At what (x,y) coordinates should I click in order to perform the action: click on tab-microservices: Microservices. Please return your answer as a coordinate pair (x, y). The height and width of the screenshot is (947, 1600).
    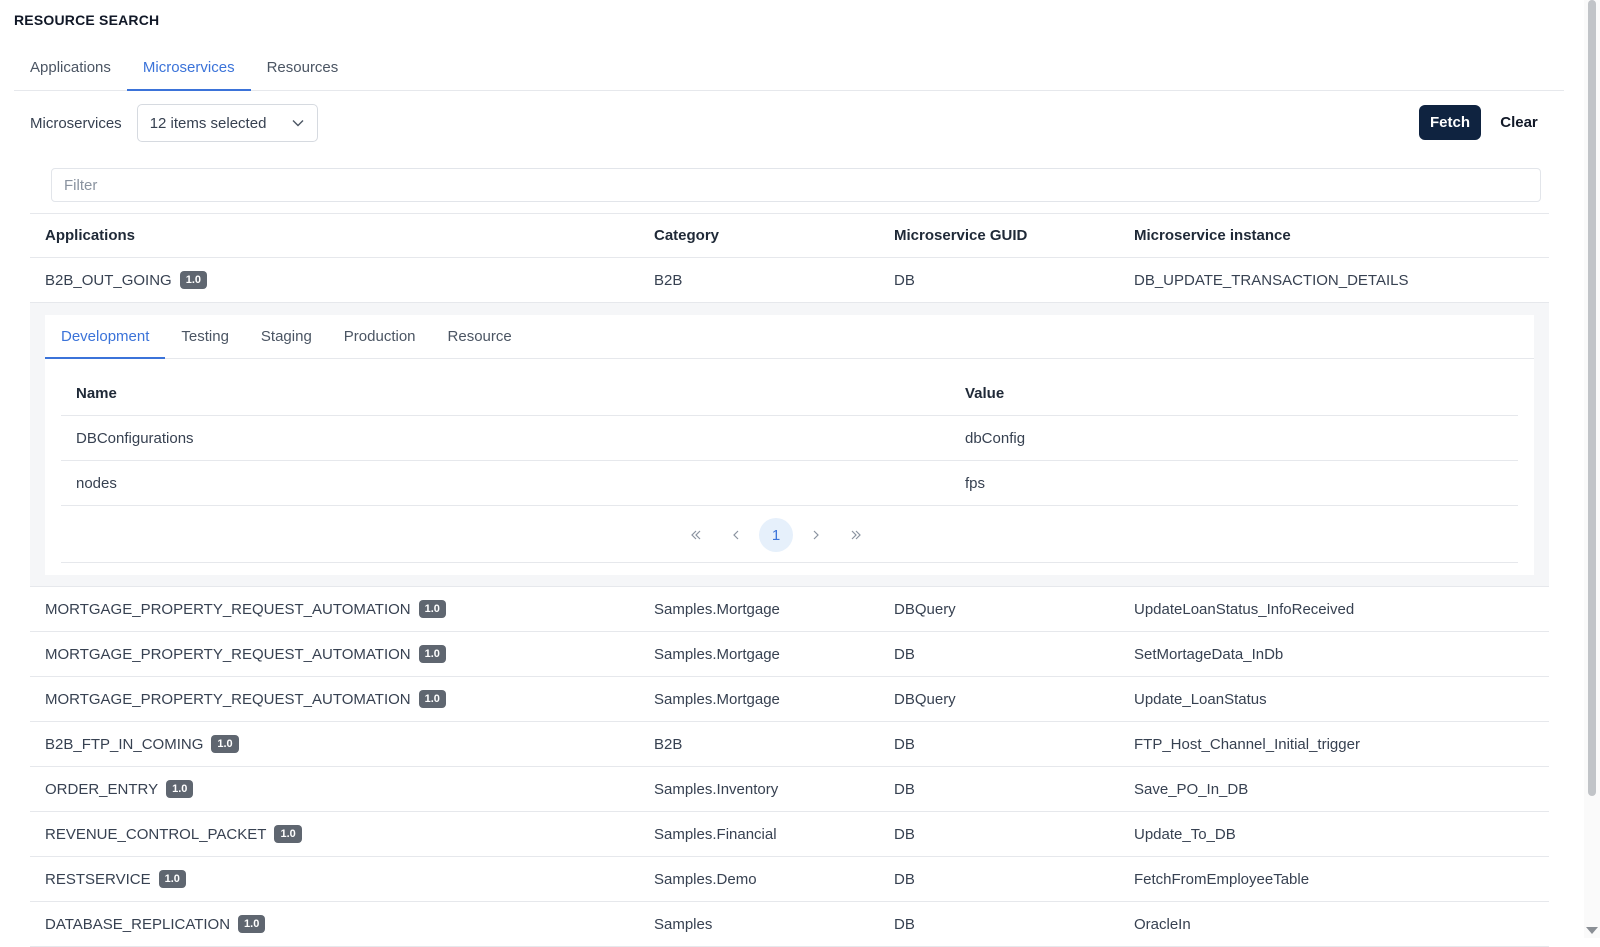
    Looking at the image, I should click on (188, 70).